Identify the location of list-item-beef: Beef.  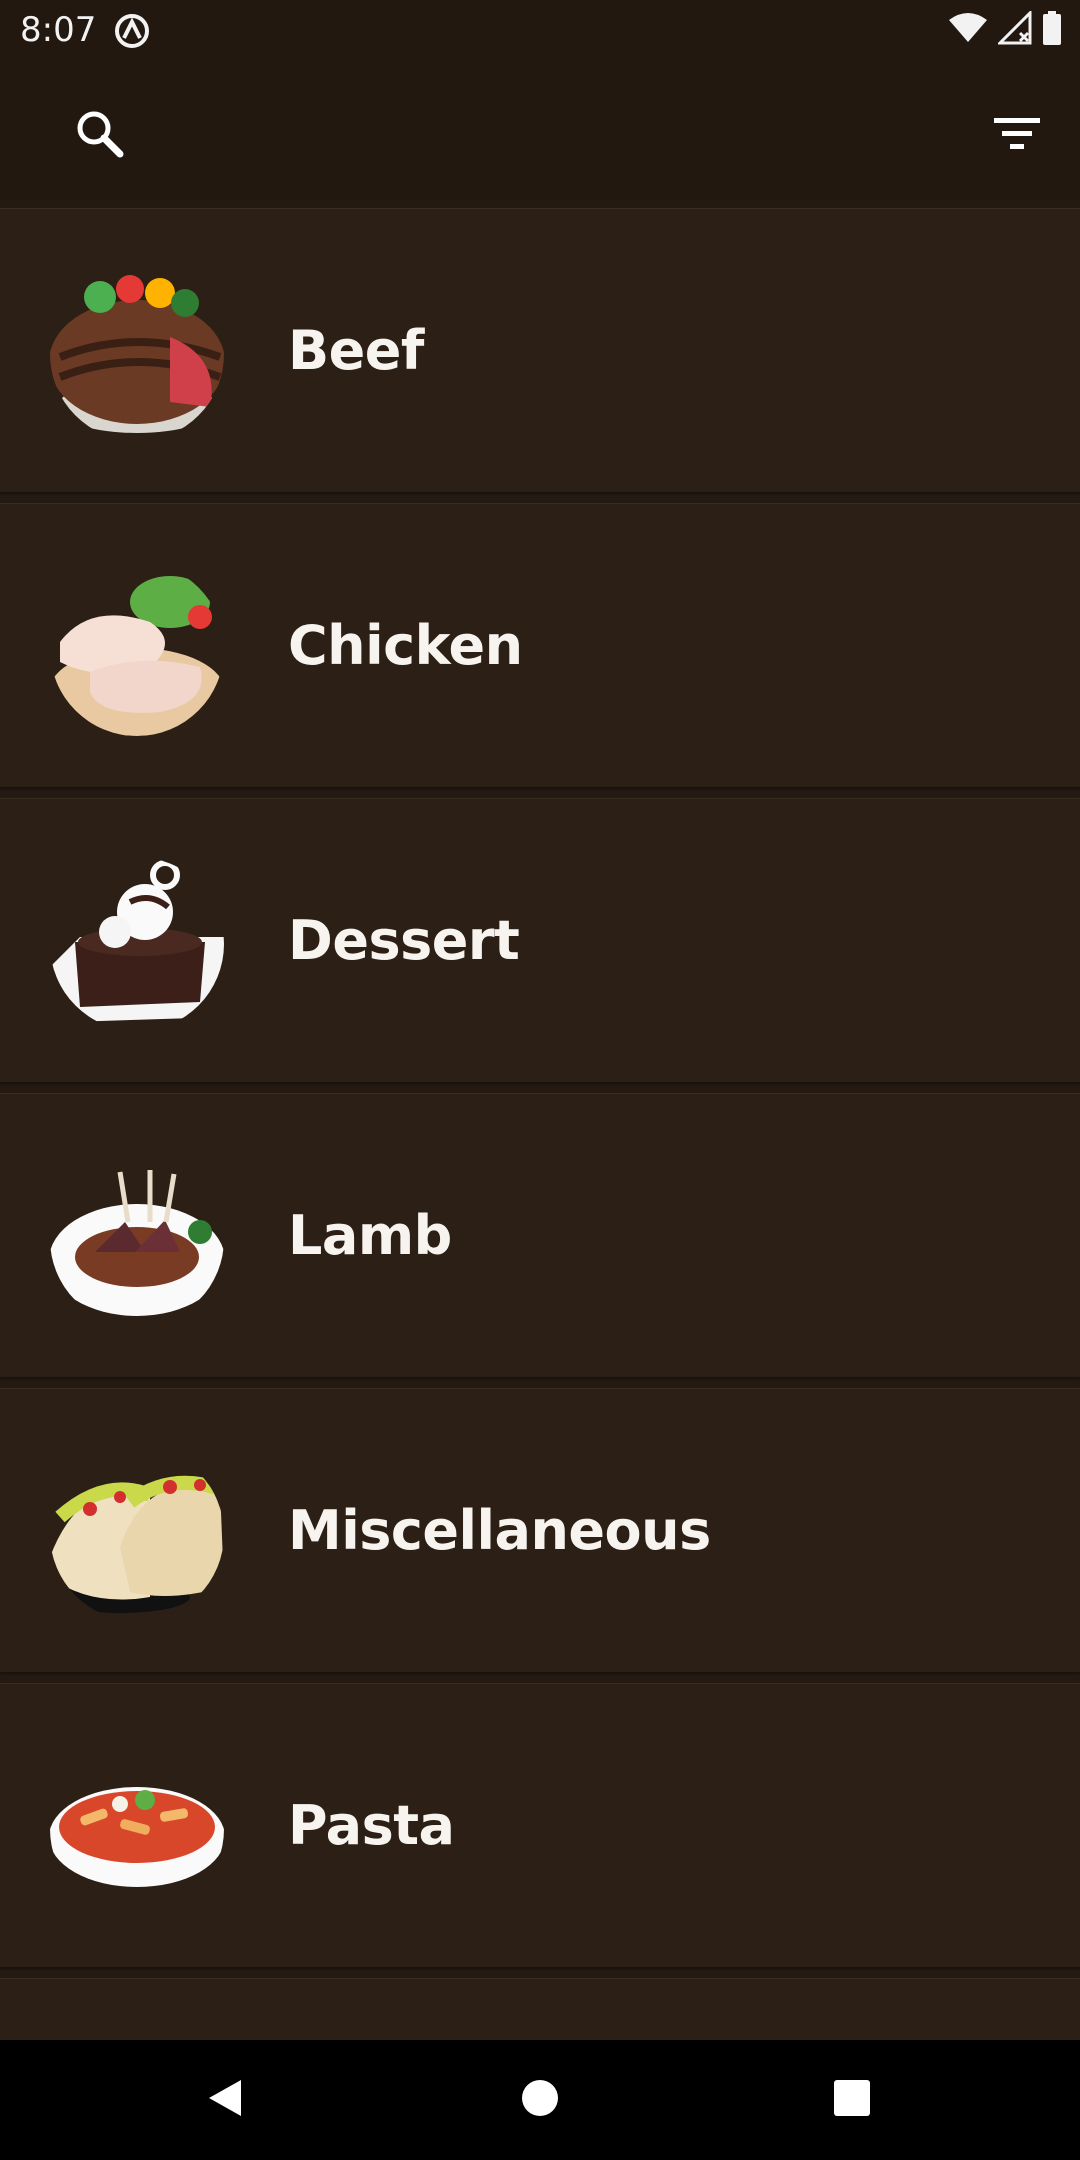
(540, 350).